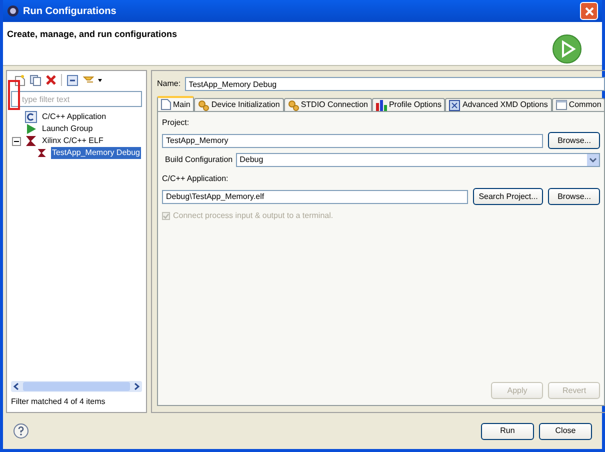  What do you see at coordinates (95, 153) in the screenshot?
I see `tree-item: TestApp_Memory Debug` at bounding box center [95, 153].